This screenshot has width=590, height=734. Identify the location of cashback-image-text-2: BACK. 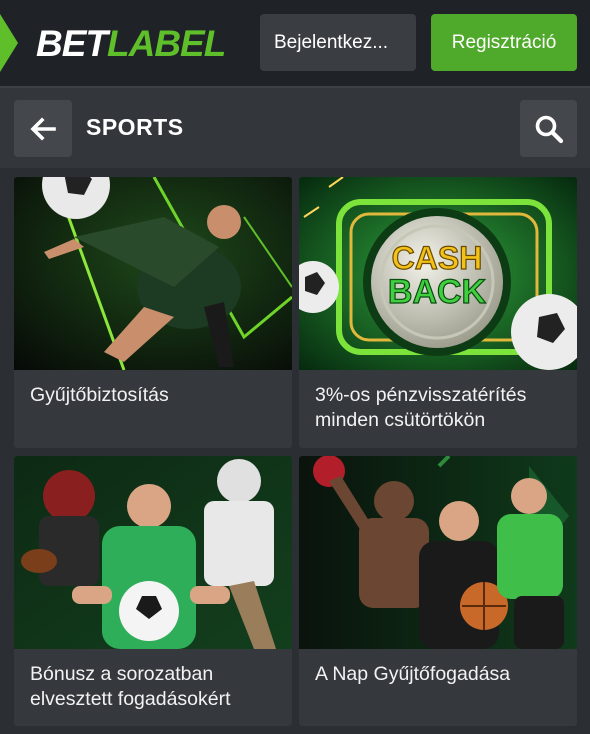
(437, 292).